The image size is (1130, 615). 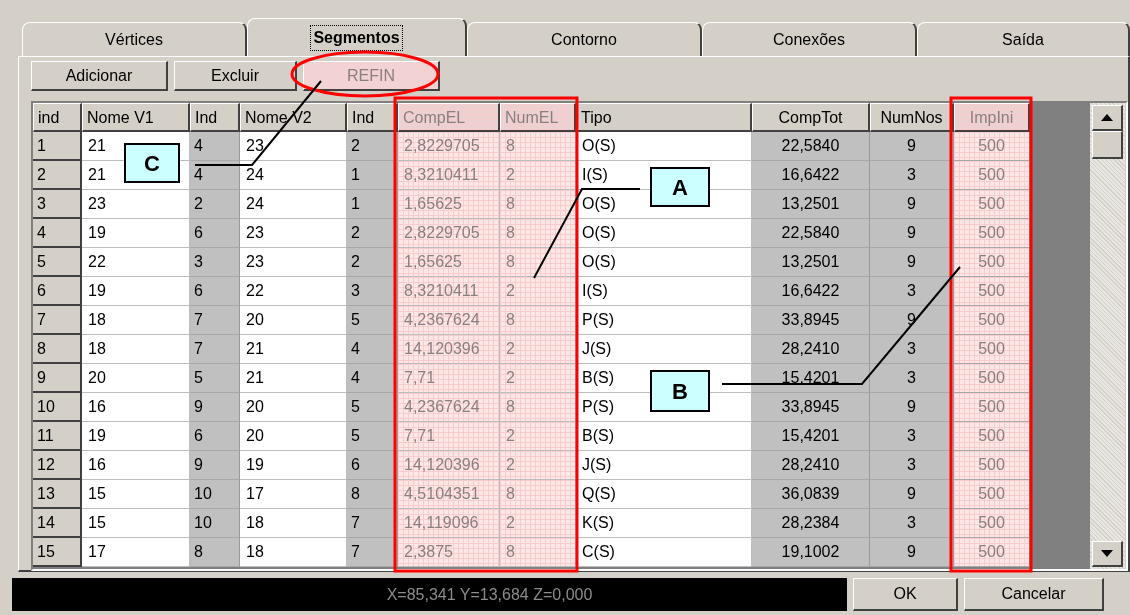 I want to click on callout-tooltip: C, so click(x=152, y=163).